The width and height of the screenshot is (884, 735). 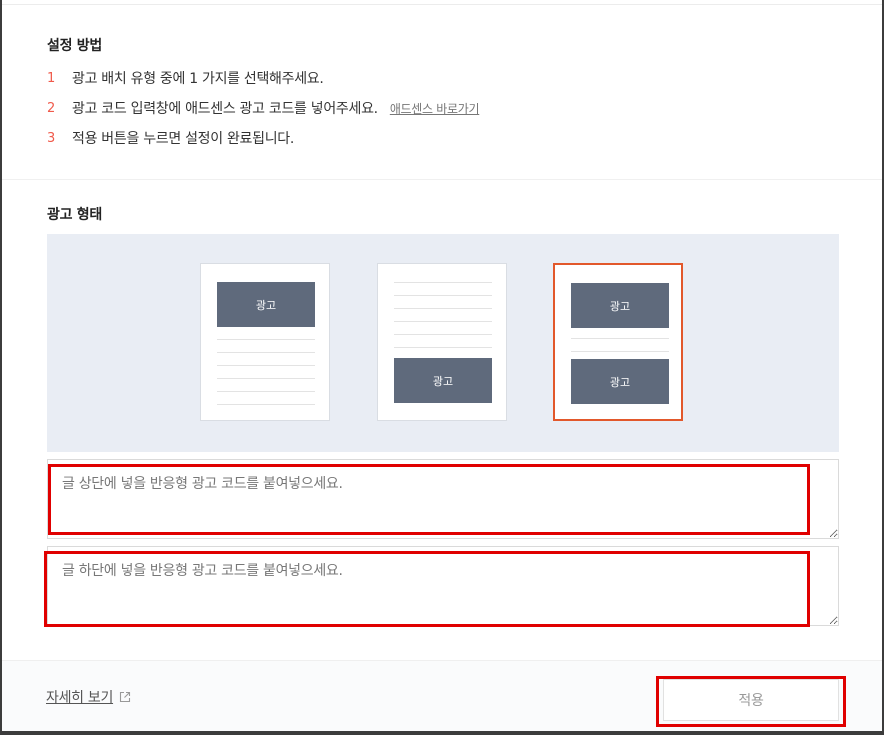 I want to click on more-info-link: 자세히 보기, so click(x=88, y=697).